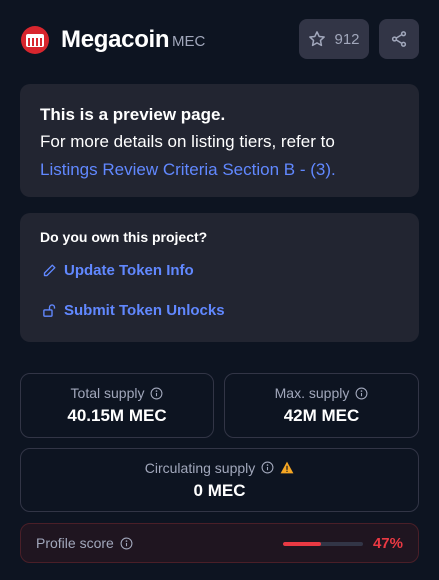 This screenshot has width=439, height=580. I want to click on total-supply-card: Total supply 40.15M MEC, so click(117, 405).